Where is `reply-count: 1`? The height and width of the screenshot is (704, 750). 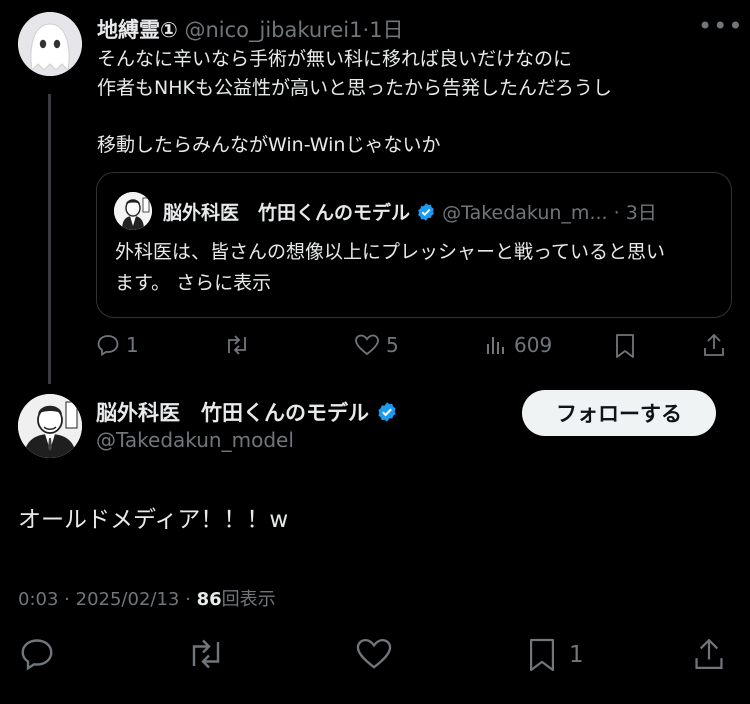
reply-count: 1 is located at coordinates (132, 345).